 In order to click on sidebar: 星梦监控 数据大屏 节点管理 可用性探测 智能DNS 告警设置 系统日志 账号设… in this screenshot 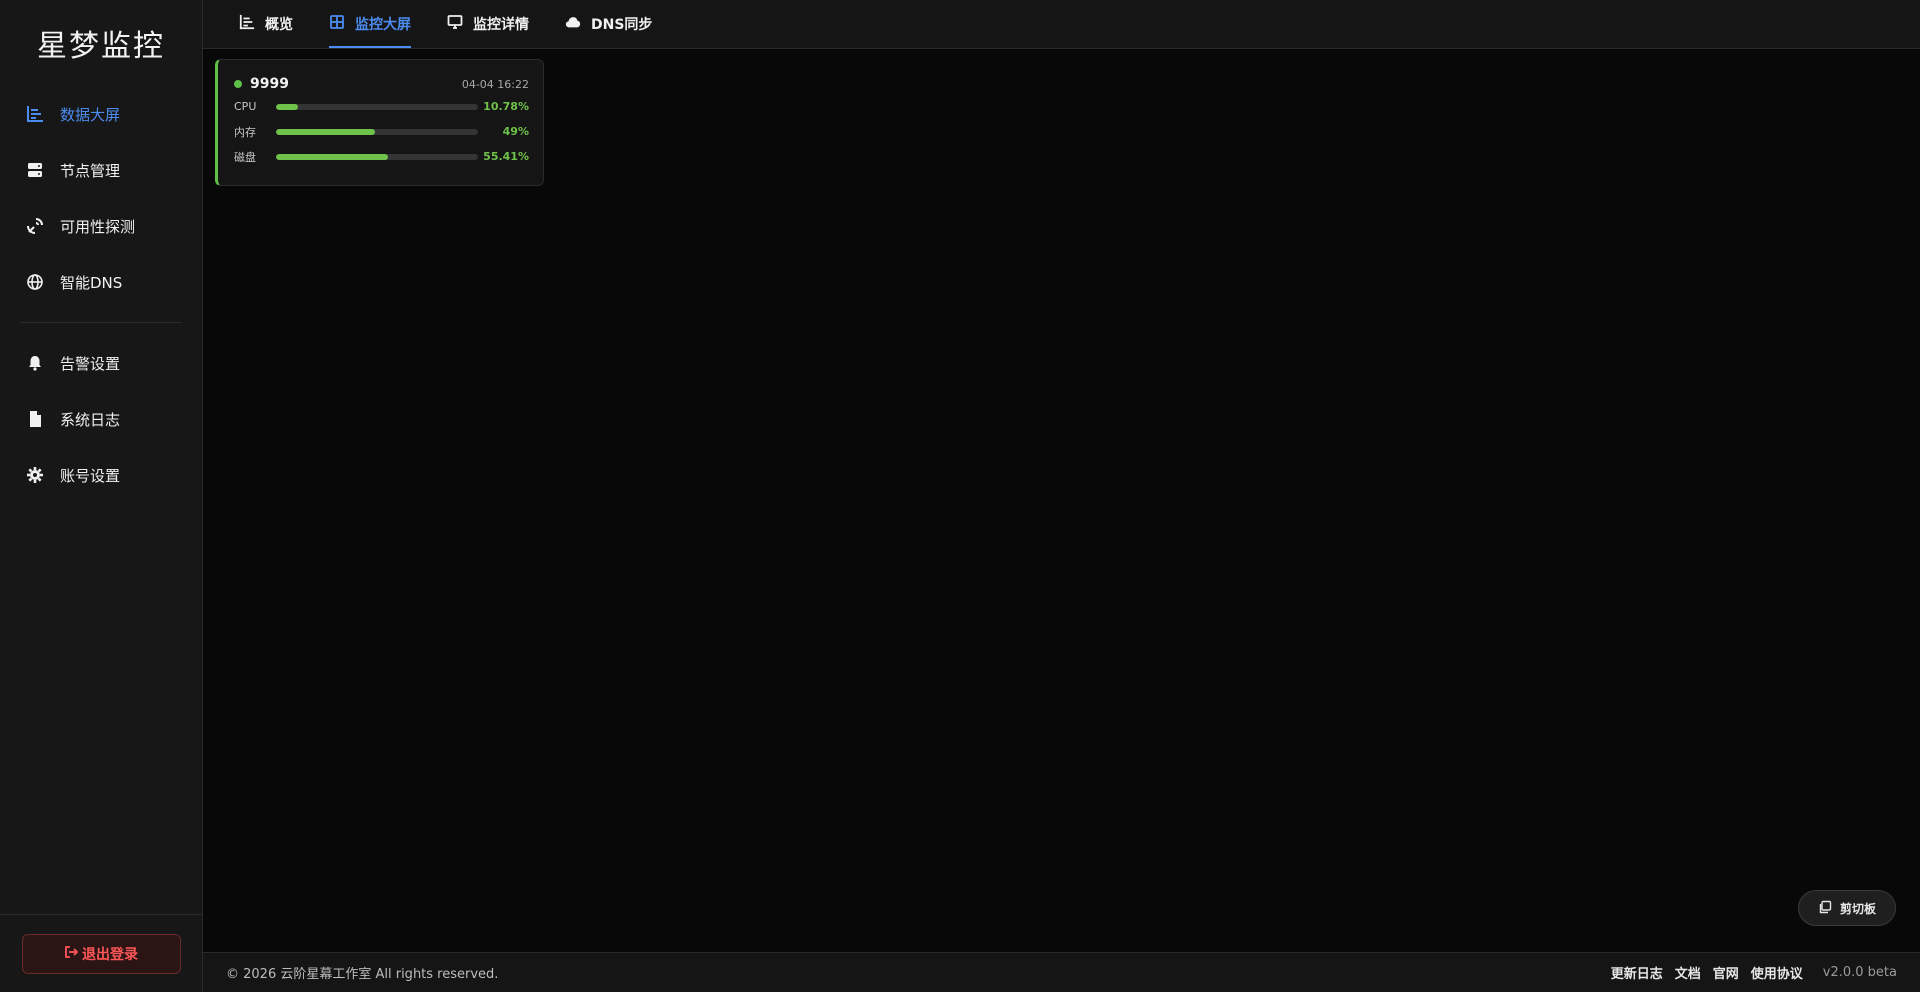, I will do `click(101, 496)`.